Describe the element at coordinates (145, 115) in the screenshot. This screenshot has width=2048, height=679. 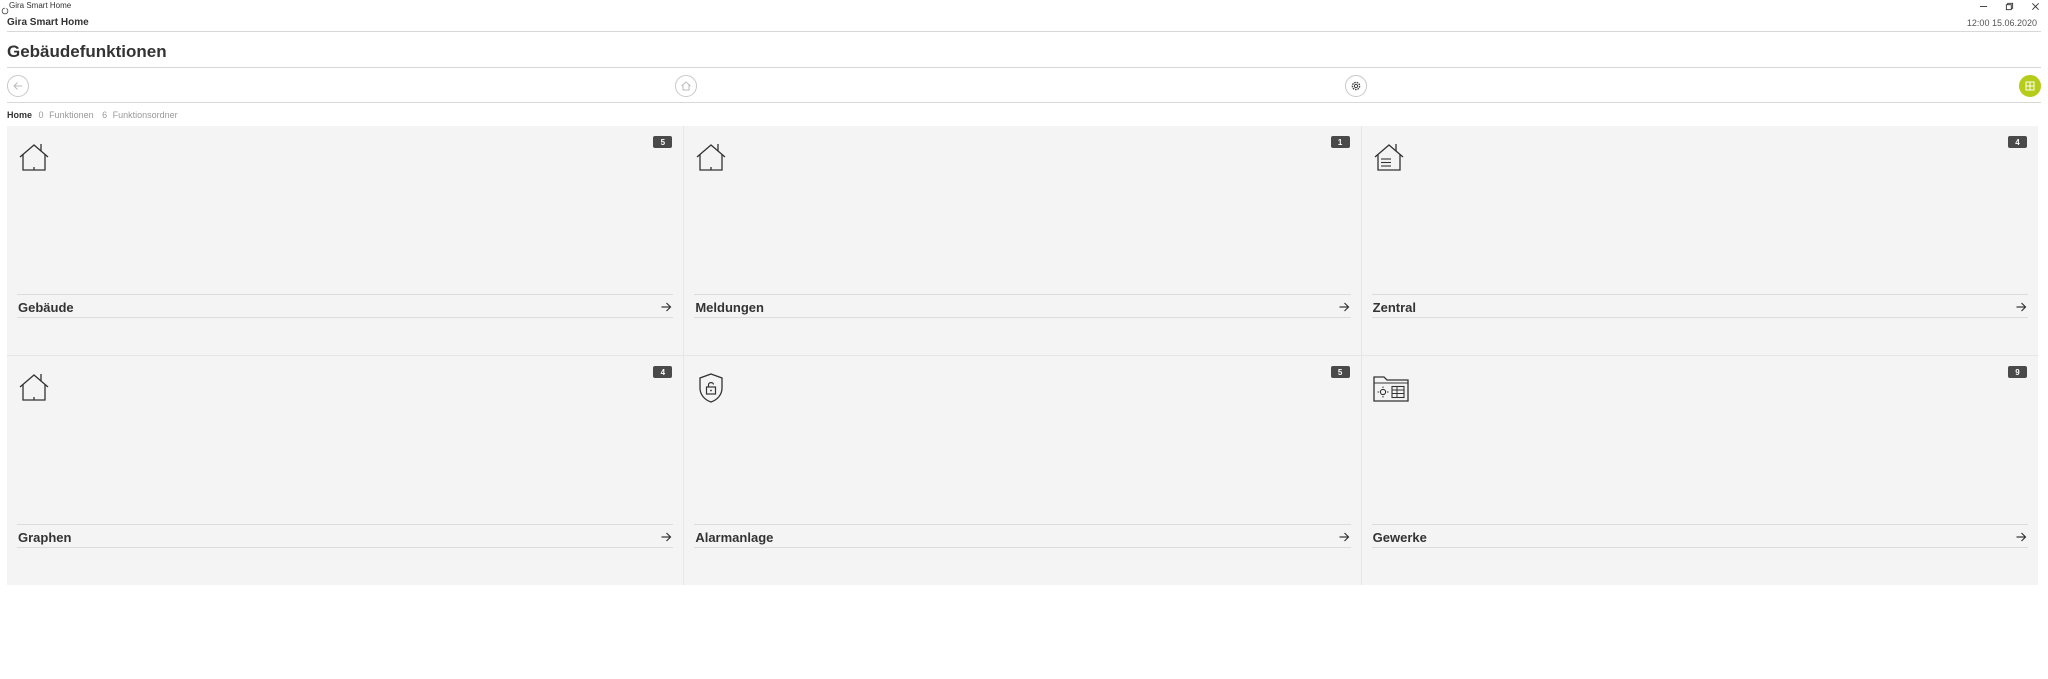
I see `folders-label: Funktionsordner` at that location.